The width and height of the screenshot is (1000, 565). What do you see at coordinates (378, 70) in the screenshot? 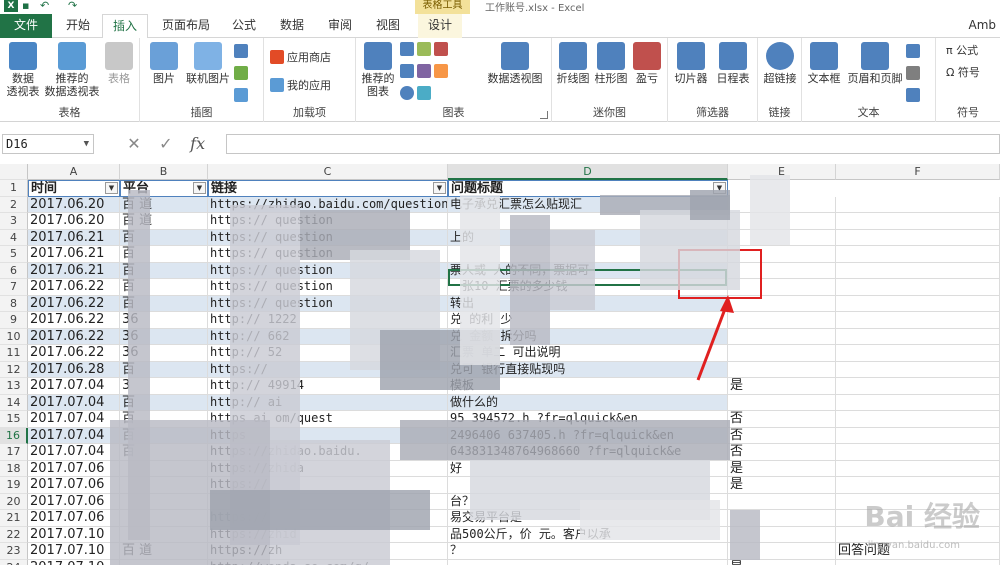
I see `recommended-chart-button: 推荐的 图表` at bounding box center [378, 70].